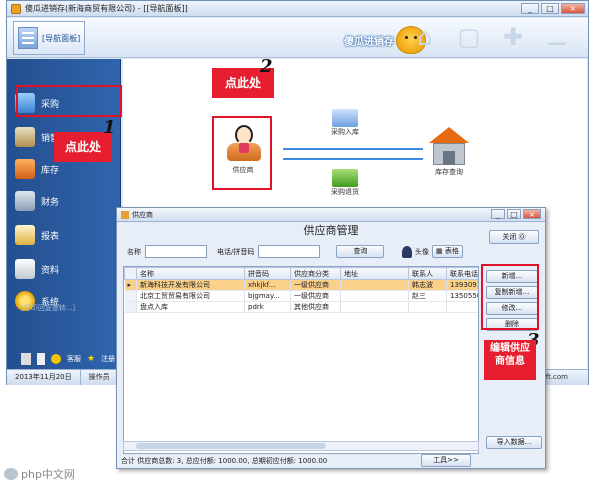 Image resolution: width=600 pixels, height=485 pixels. Describe the element at coordinates (509, 237) in the screenshot. I see `close-dialog-label: 关闭` at that location.